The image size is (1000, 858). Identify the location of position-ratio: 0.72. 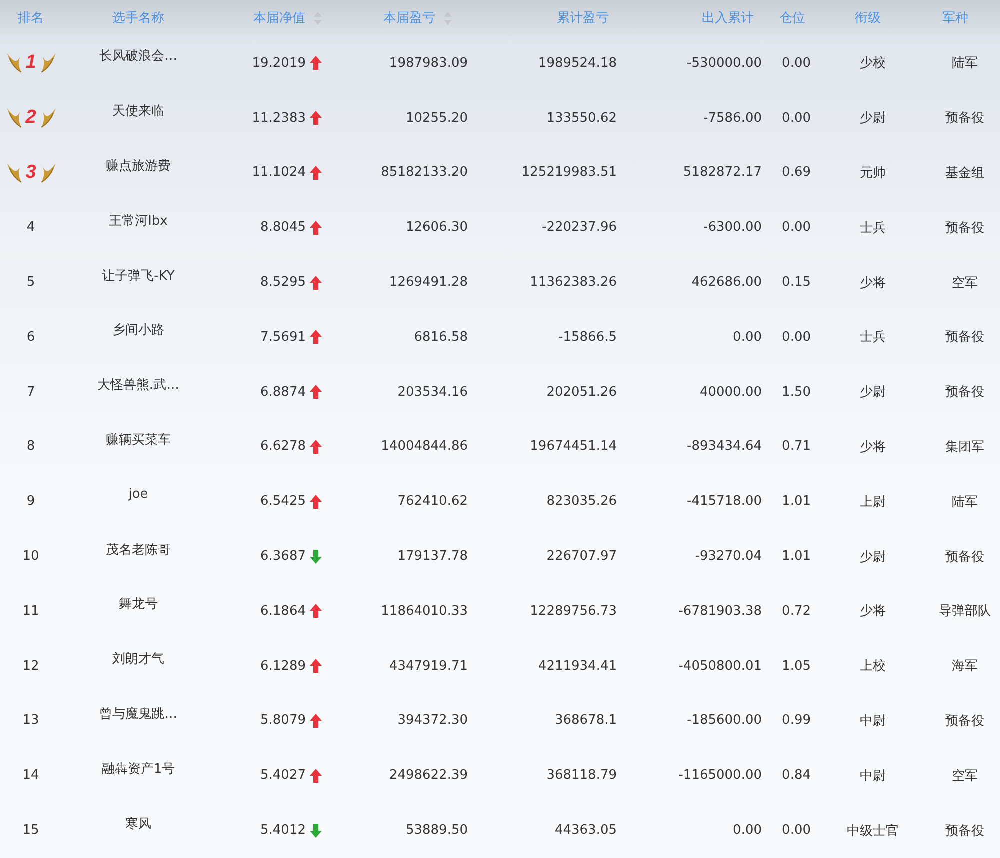
(796, 611).